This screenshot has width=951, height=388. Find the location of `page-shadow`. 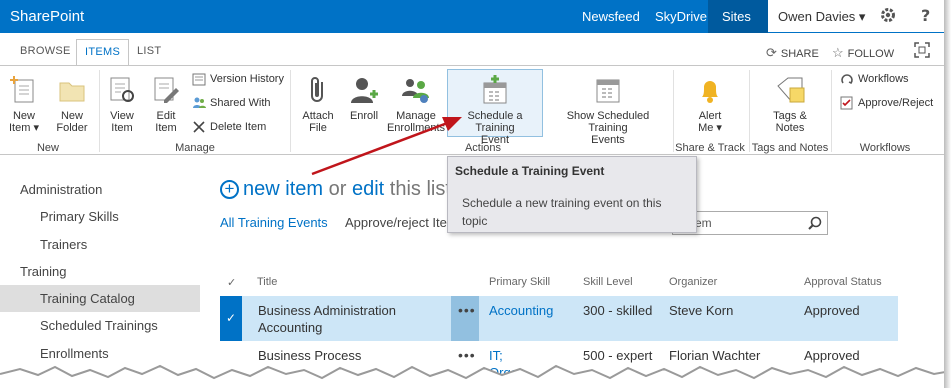

page-shadow is located at coordinates (947, 194).